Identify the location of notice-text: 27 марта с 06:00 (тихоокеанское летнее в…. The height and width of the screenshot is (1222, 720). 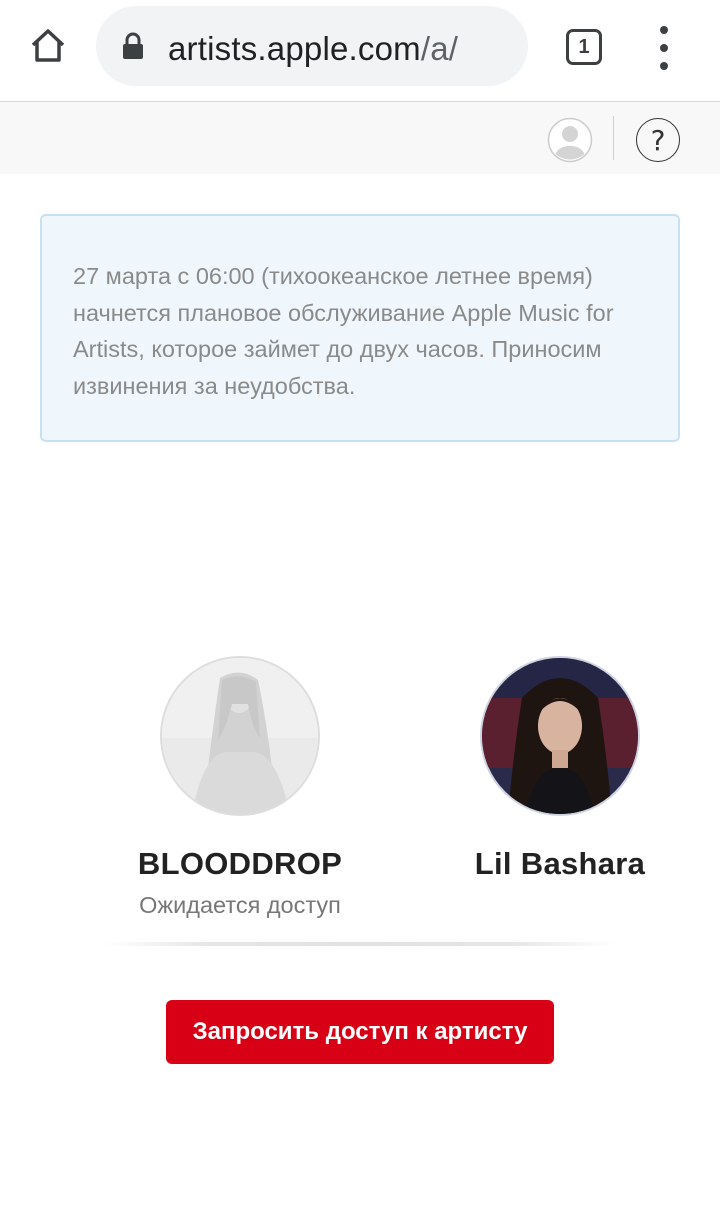
(343, 331).